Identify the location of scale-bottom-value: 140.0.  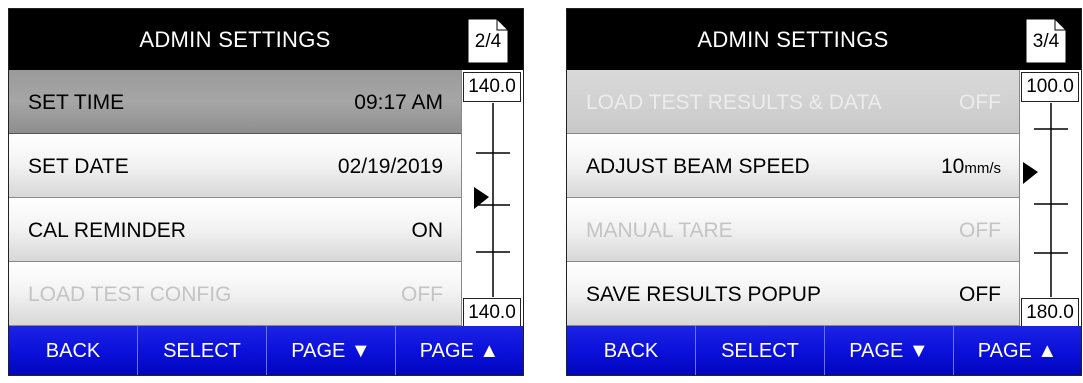
(492, 313).